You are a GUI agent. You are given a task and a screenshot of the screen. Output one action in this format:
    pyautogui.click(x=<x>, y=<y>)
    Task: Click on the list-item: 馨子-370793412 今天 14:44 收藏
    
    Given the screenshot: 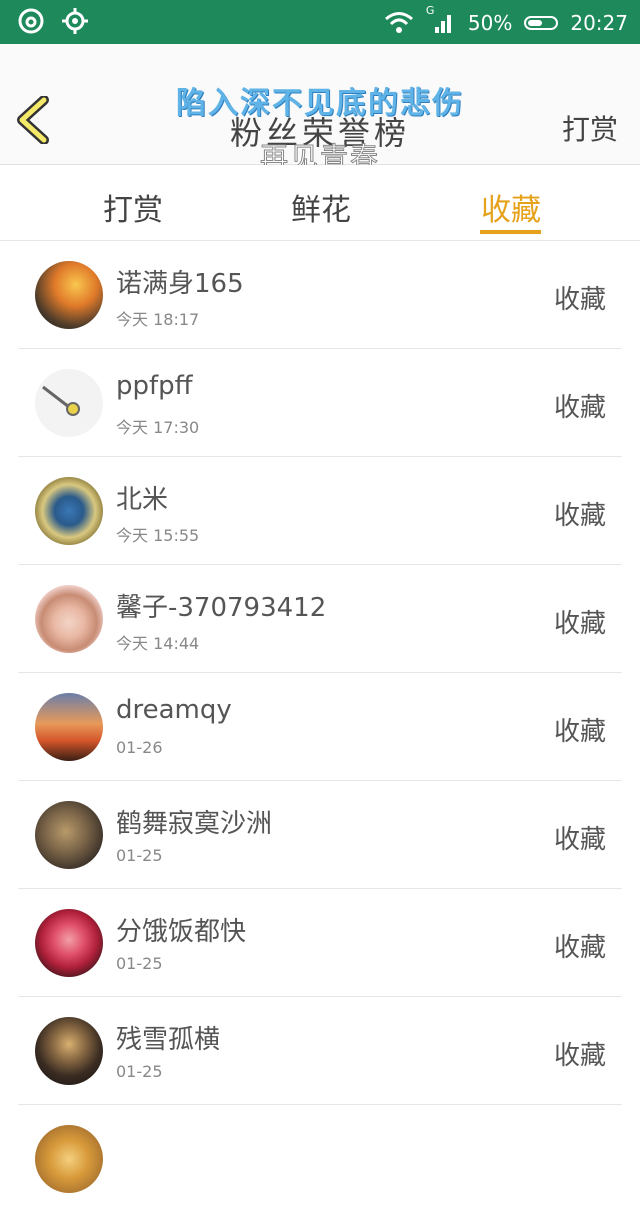 What is the action you would take?
    pyautogui.click(x=320, y=619)
    